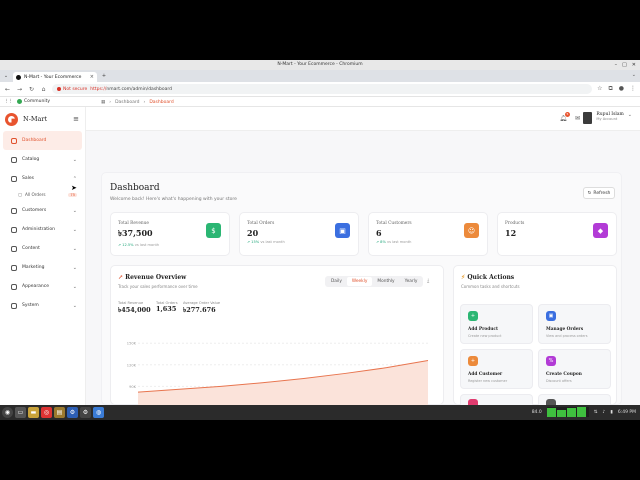 The width and height of the screenshot is (640, 480). Describe the element at coordinates (624, 65) in the screenshot. I see `maximize-icon: □` at that location.